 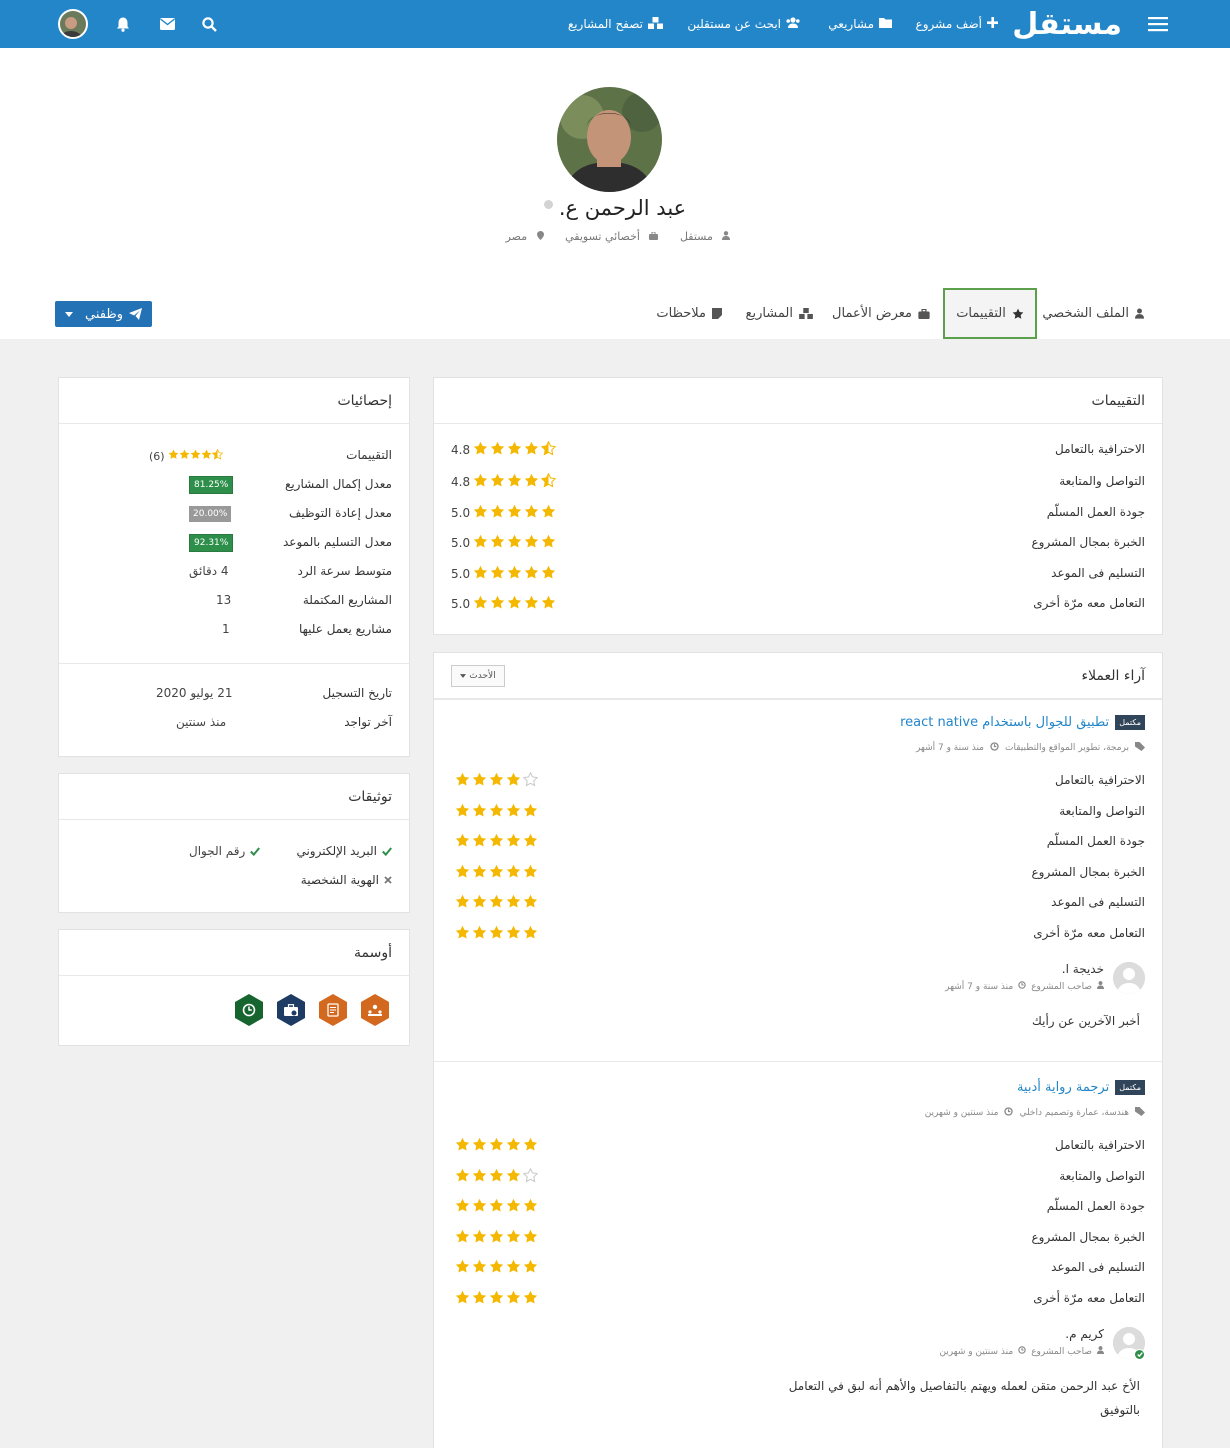 What do you see at coordinates (186, 456) in the screenshot?
I see `stat-rating-value: (6)` at bounding box center [186, 456].